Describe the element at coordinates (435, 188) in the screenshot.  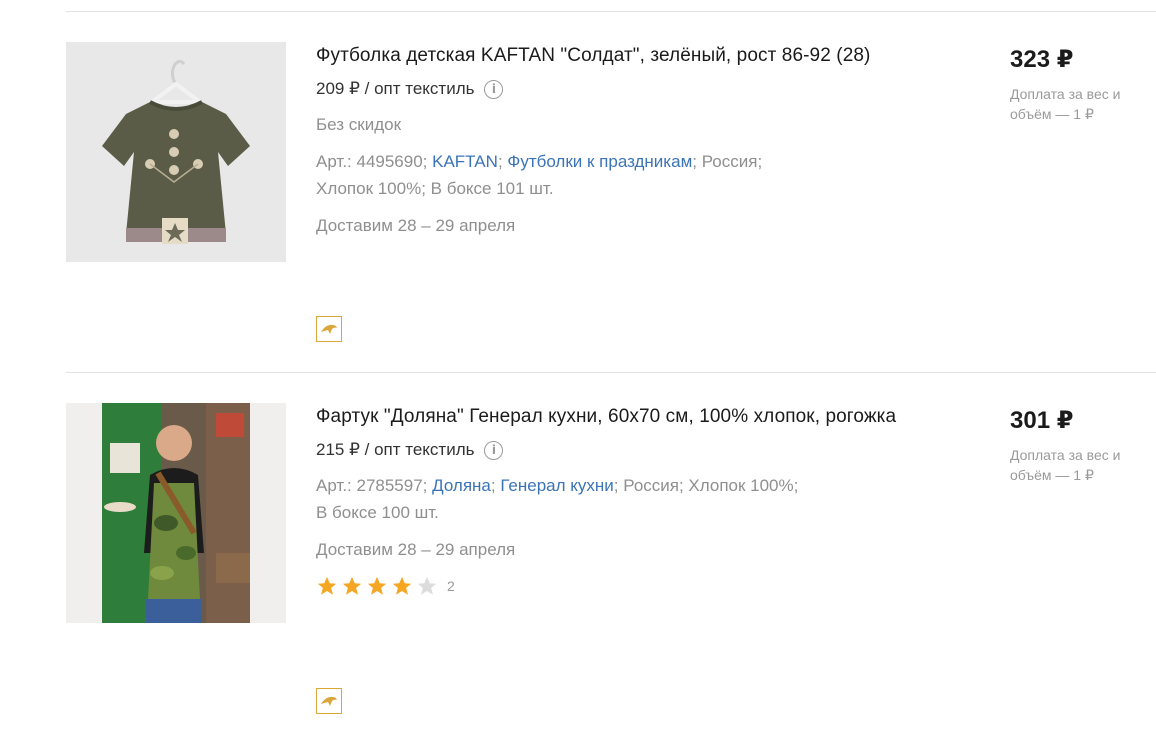
I see `meta-line2: Хлопок 100%; В боксе 101 шт.` at that location.